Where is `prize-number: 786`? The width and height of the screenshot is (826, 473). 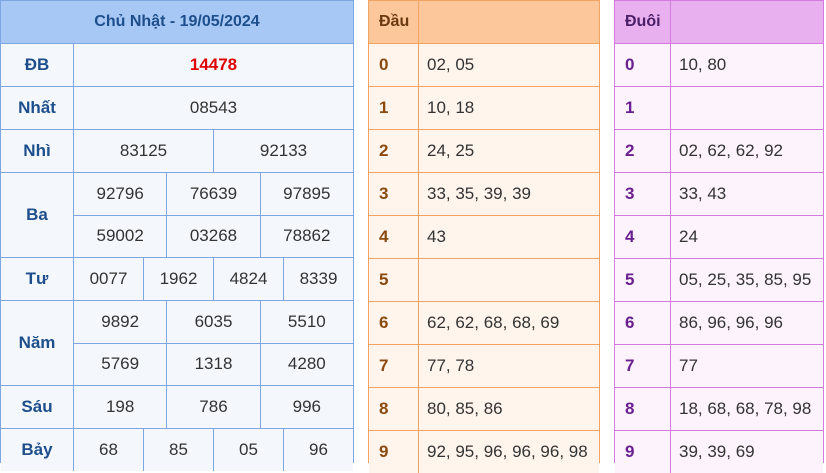
prize-number: 786 is located at coordinates (213, 407).